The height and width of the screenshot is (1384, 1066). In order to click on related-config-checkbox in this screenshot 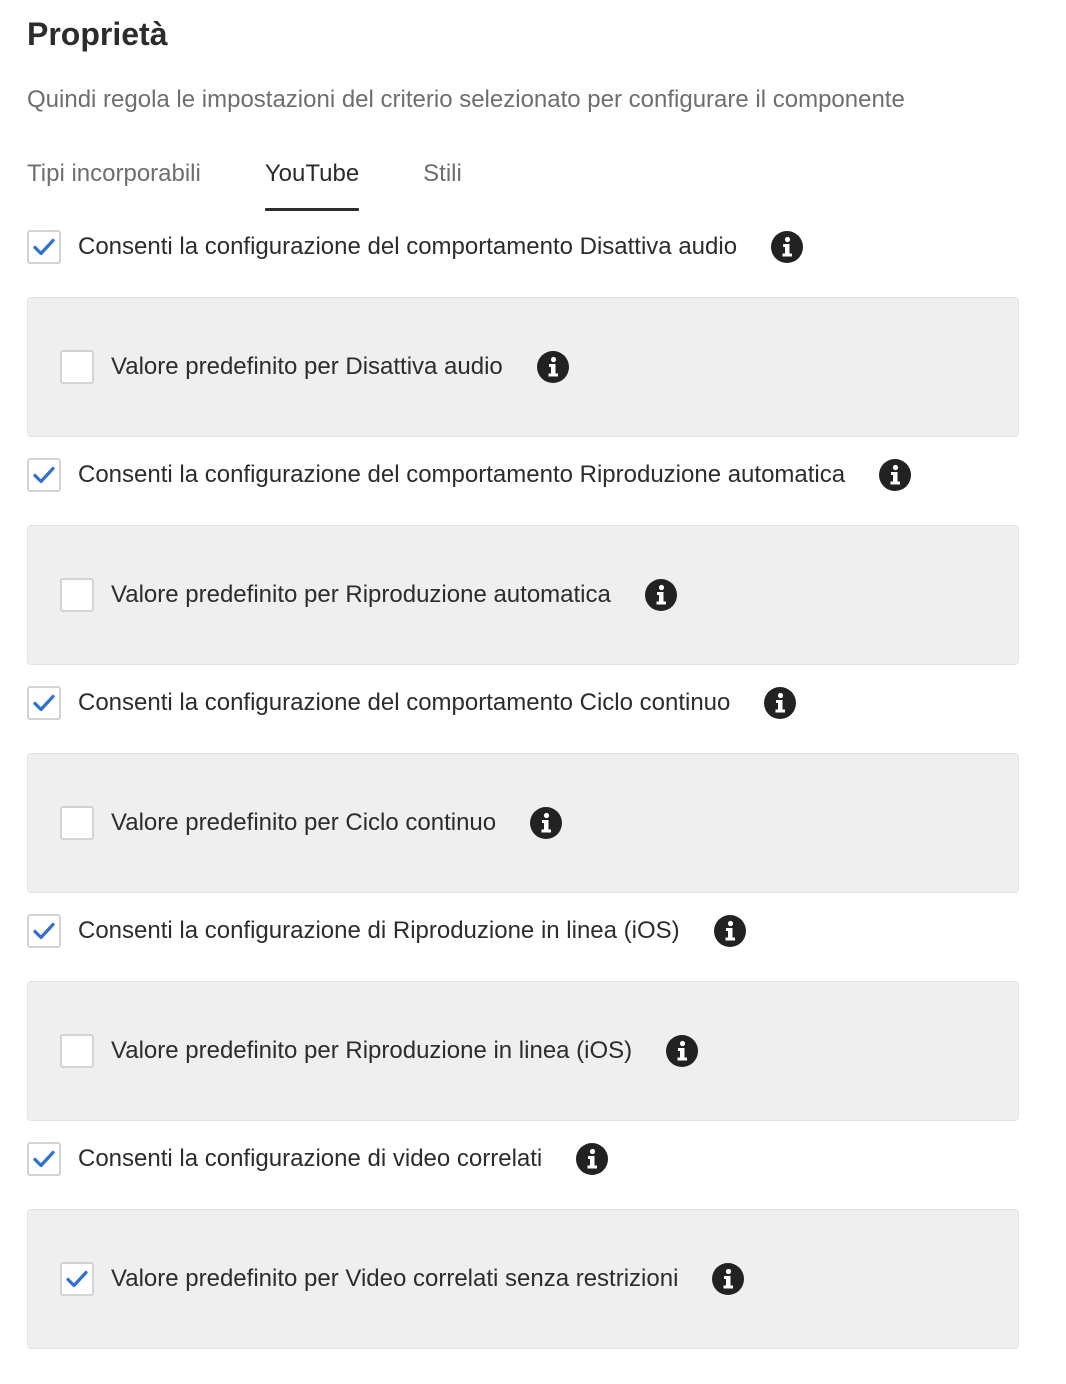, I will do `click(44, 1159)`.